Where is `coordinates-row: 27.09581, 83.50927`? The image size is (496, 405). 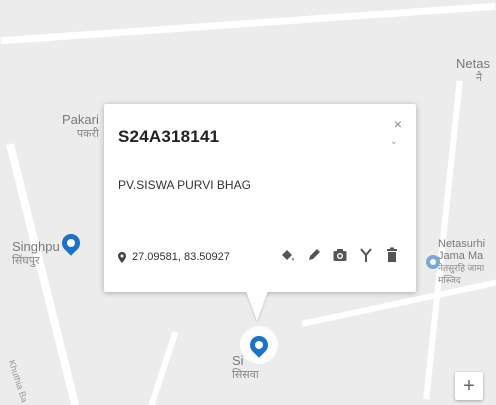 coordinates-row: 27.09581, 83.50927 is located at coordinates (174, 257).